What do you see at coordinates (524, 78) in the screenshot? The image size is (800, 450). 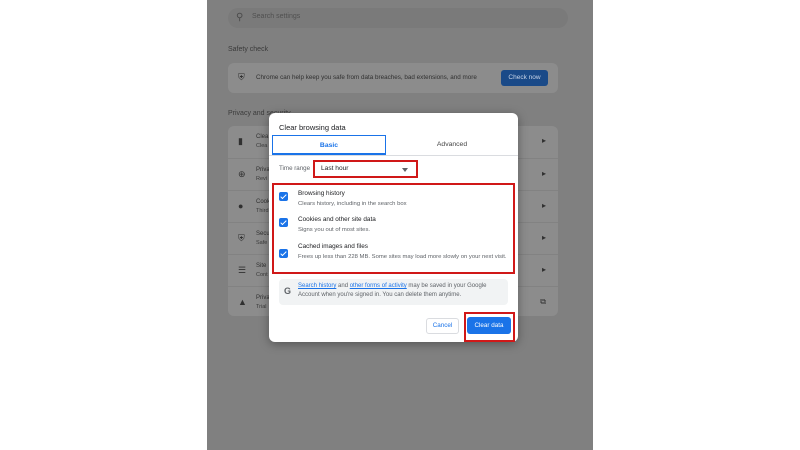 I see `check-now-button: Check now` at bounding box center [524, 78].